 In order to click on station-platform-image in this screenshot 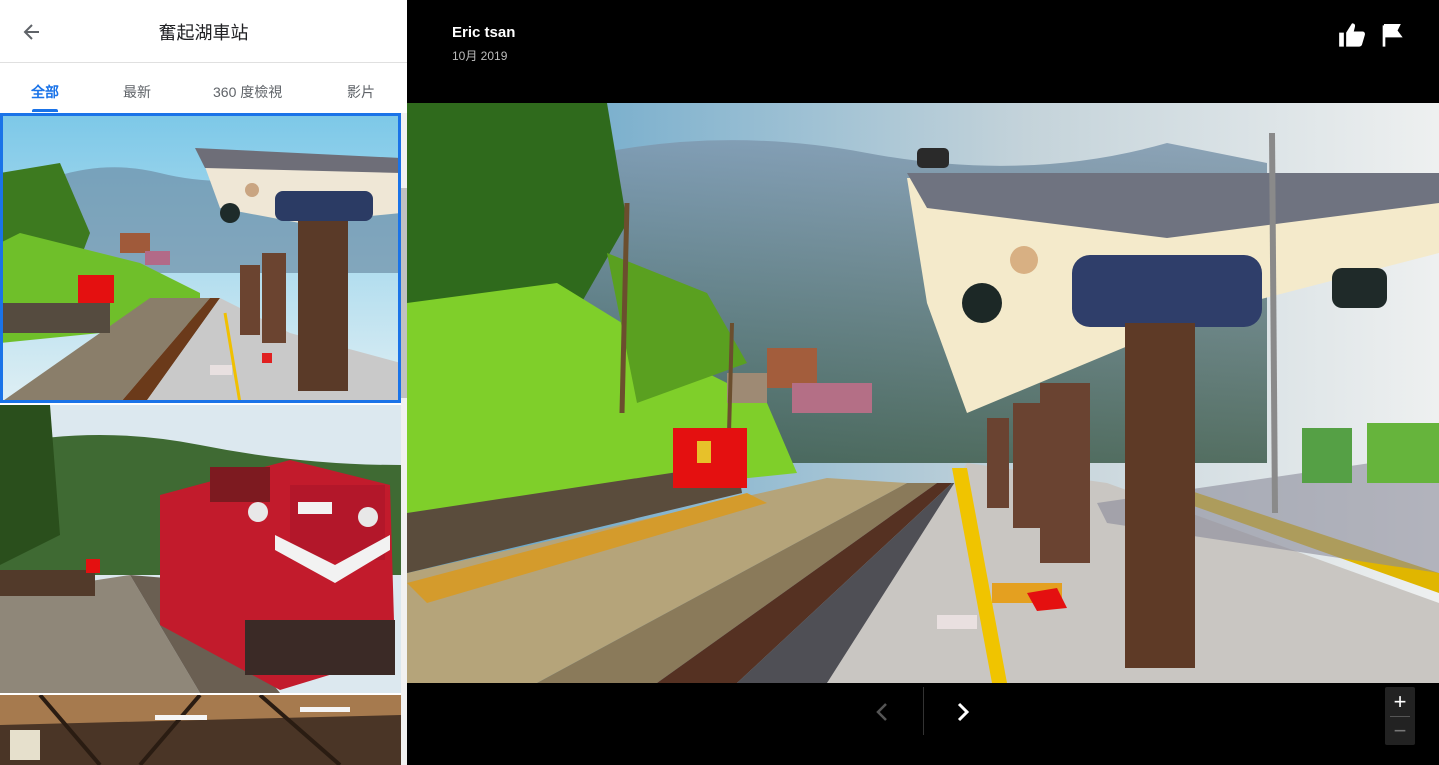, I will do `click(200, 258)`.